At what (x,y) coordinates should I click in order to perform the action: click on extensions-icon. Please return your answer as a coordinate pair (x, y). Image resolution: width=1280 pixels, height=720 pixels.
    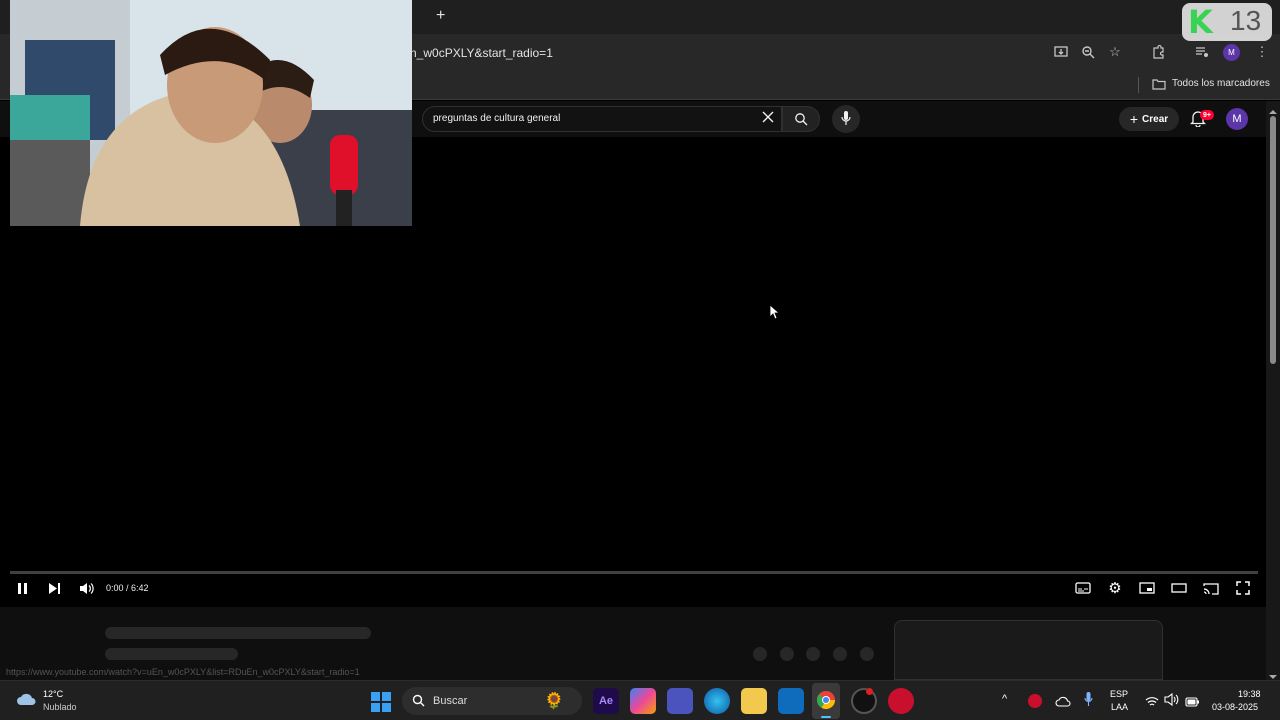
    Looking at the image, I should click on (1158, 52).